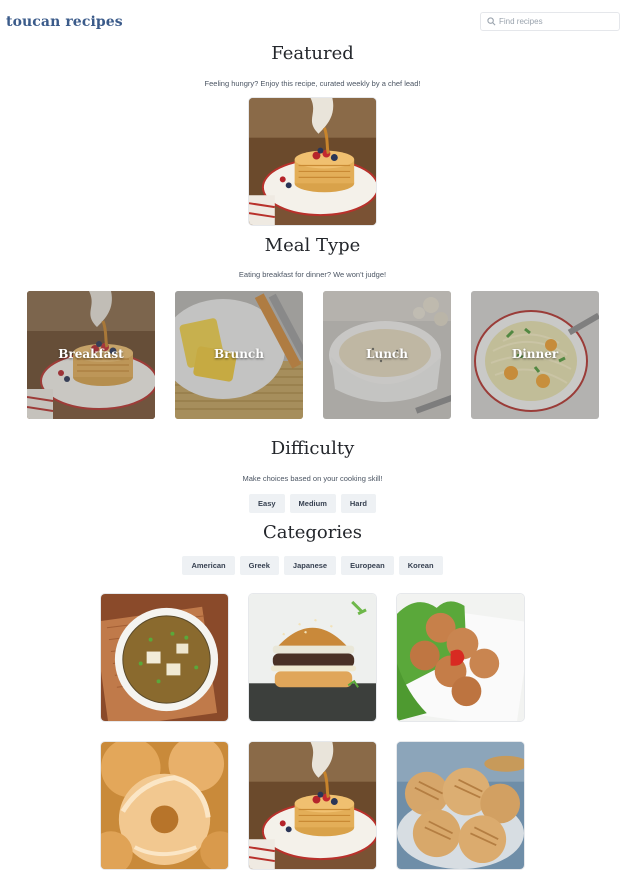 Image resolution: width=625 pixels, height=874 pixels. Describe the element at coordinates (312, 22) in the screenshot. I see `top-bar: toucan recipes` at that location.